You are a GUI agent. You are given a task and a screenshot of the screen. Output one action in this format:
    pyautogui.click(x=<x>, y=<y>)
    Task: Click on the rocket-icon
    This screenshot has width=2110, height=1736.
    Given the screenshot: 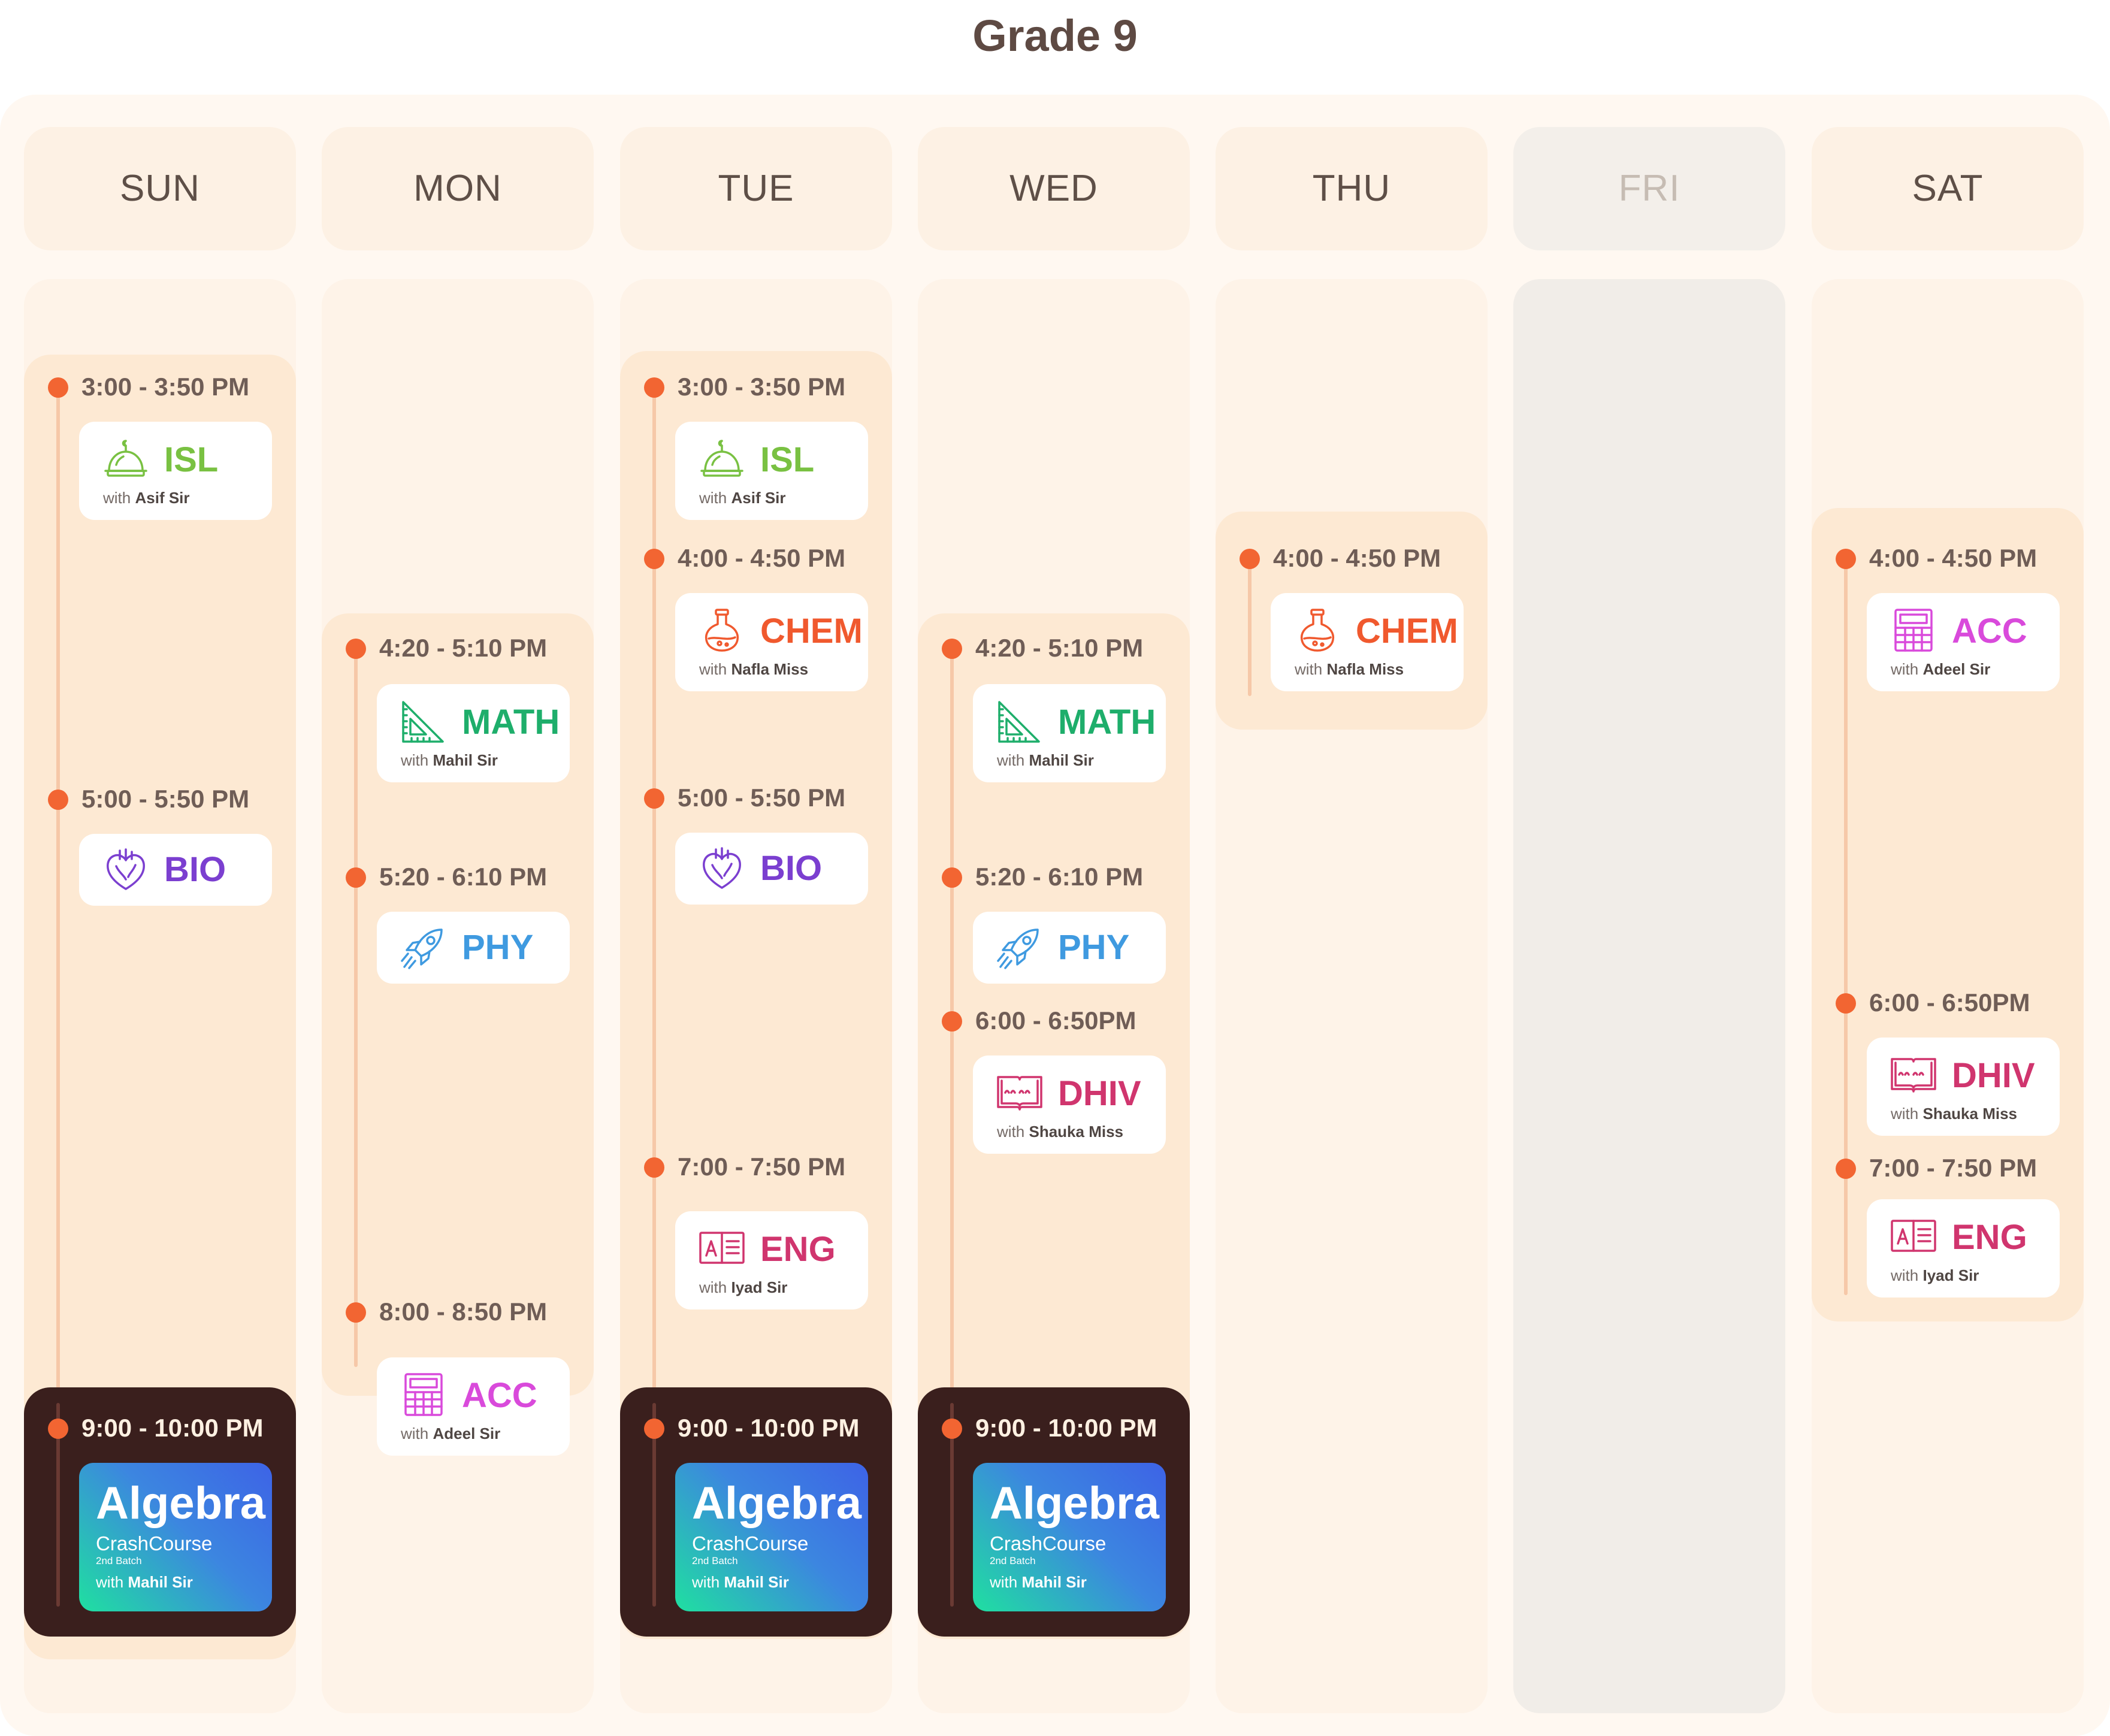 What is the action you would take?
    pyautogui.click(x=1020, y=948)
    